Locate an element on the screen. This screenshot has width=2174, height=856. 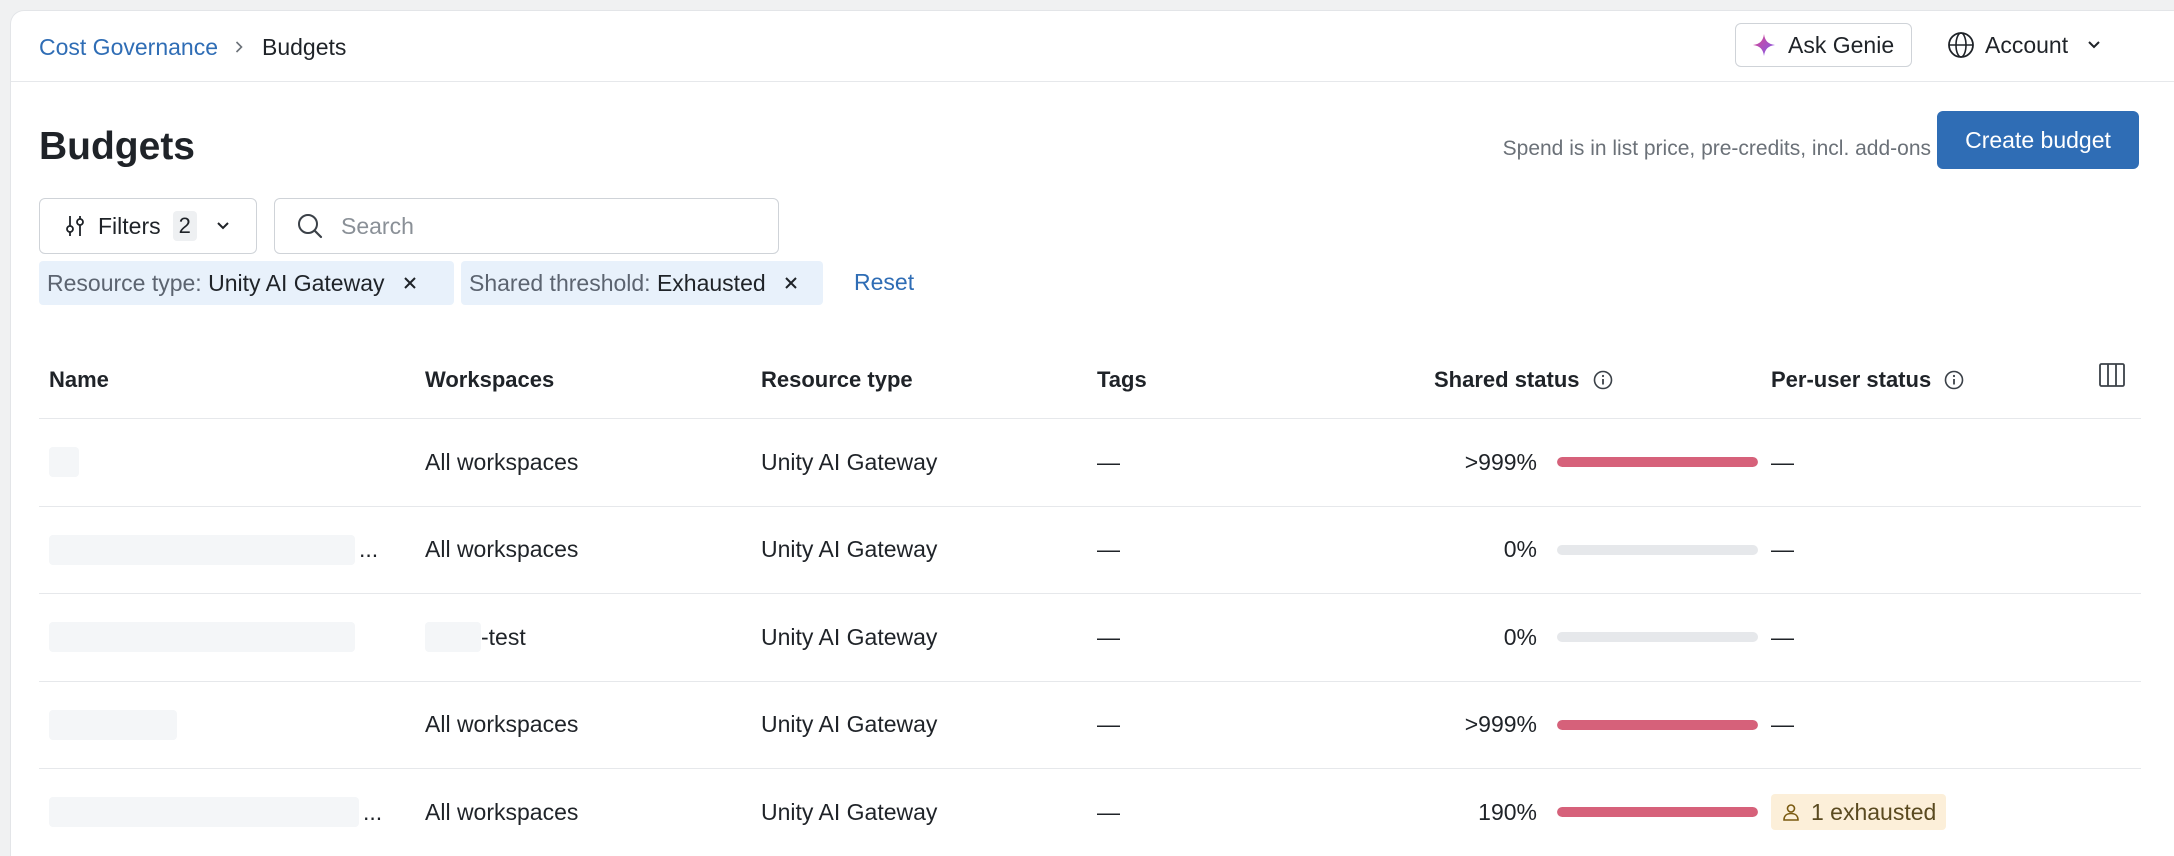
header-name: Name is located at coordinates (79, 380).